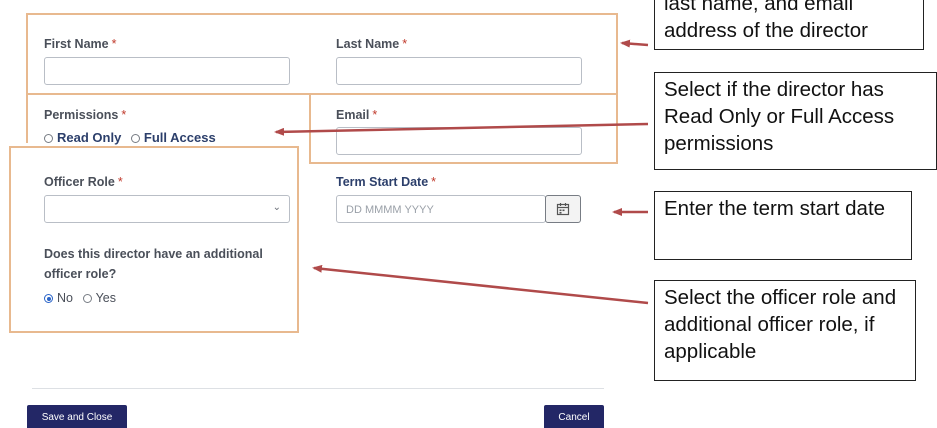 The height and width of the screenshot is (428, 937). Describe the element at coordinates (634, 43) in the screenshot. I see `arrow-name-email` at that location.